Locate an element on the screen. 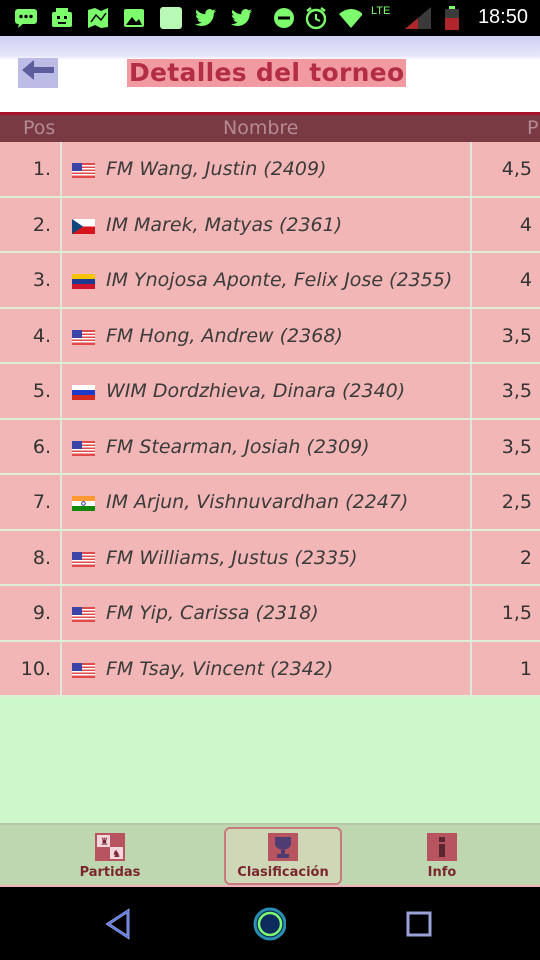 Image resolution: width=540 pixels, height=960 pixels. czech-flag-icon is located at coordinates (83, 226).